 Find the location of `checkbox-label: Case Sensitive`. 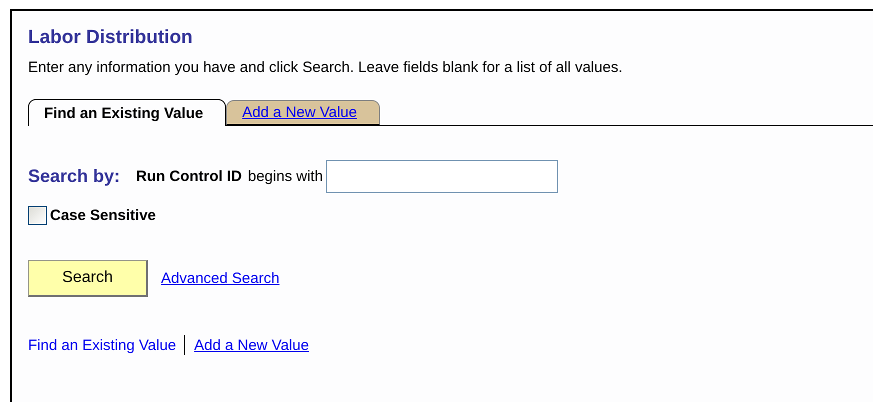

checkbox-label: Case Sensitive is located at coordinates (103, 215).